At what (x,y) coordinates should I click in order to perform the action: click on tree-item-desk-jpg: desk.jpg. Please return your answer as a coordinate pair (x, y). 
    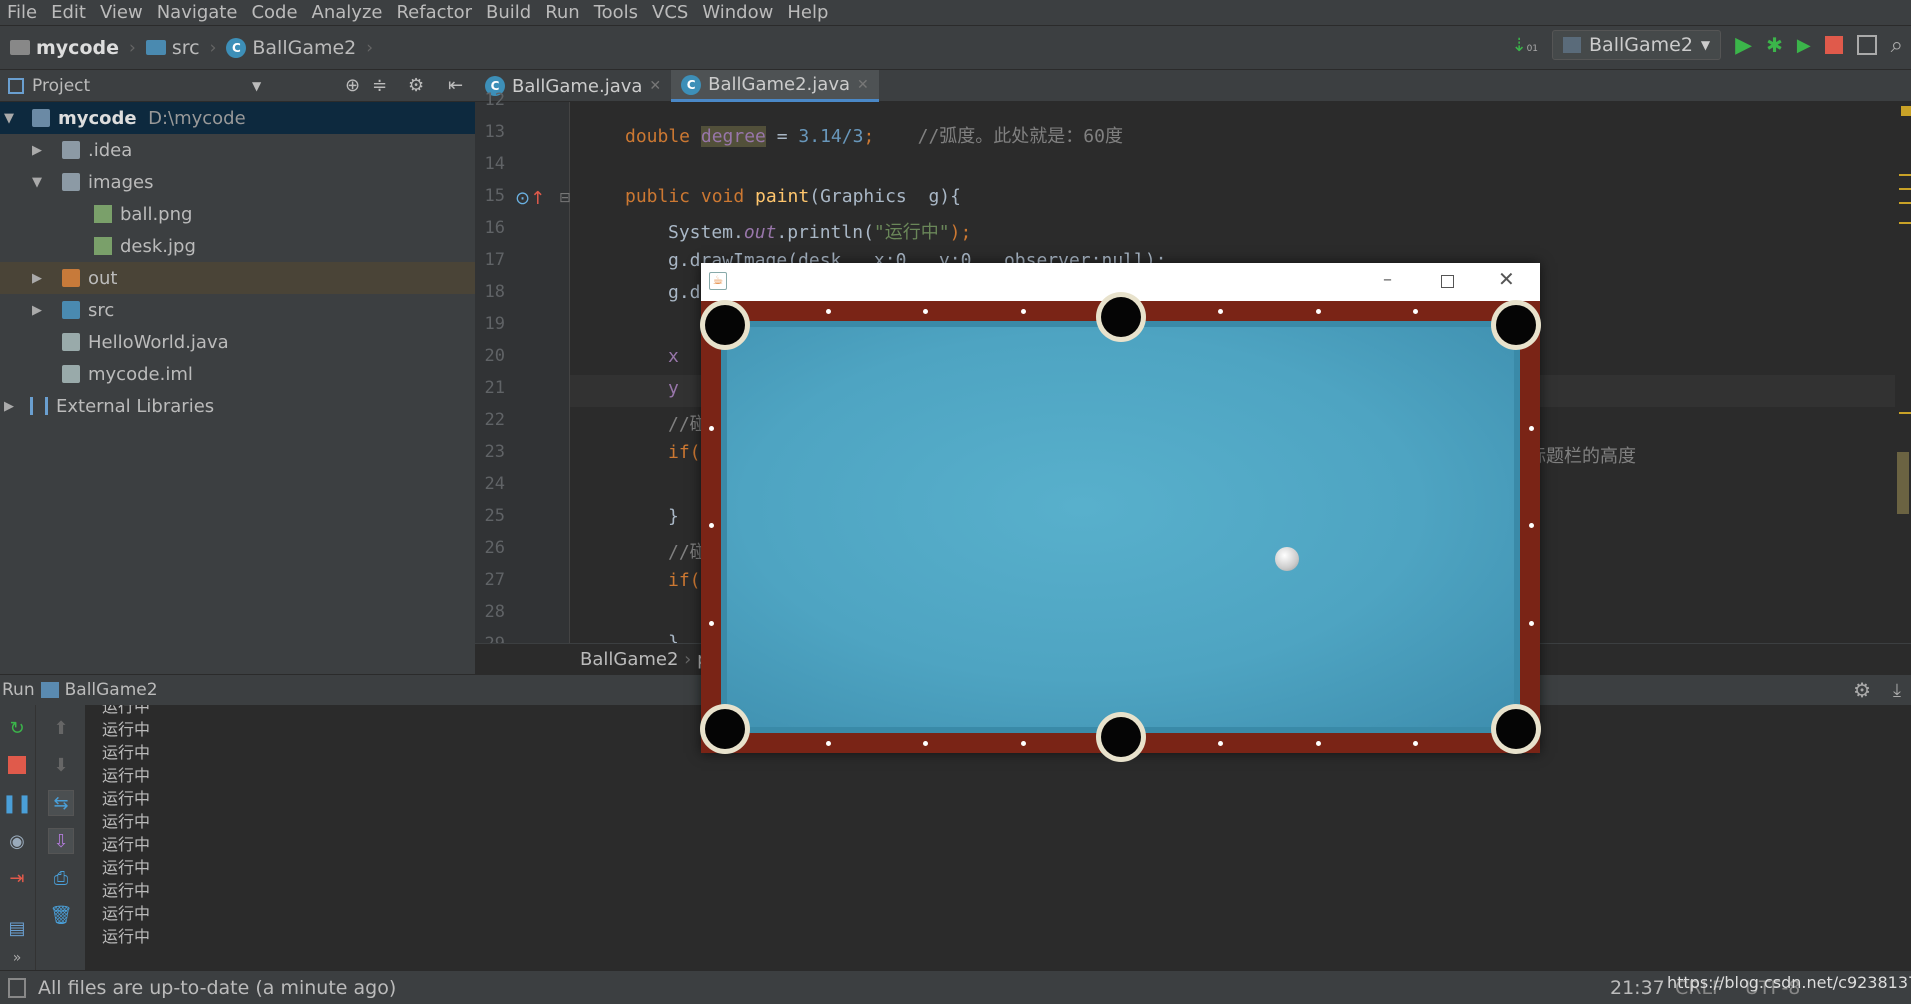
    Looking at the image, I should click on (237, 246).